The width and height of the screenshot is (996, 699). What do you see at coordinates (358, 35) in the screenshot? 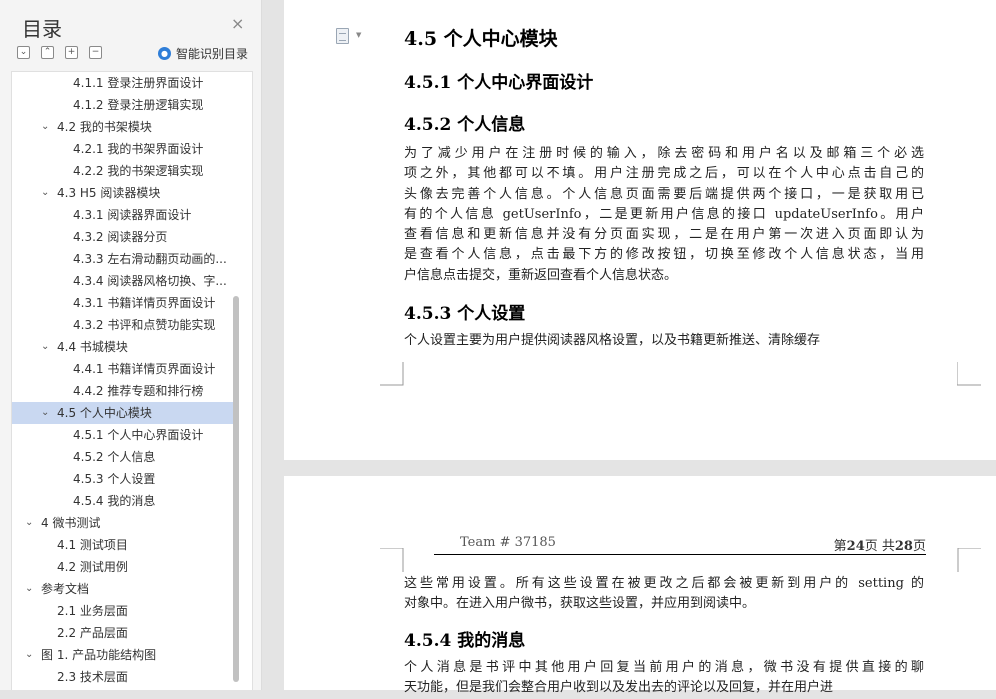
I see `chevron-down-icon: ▼` at bounding box center [358, 35].